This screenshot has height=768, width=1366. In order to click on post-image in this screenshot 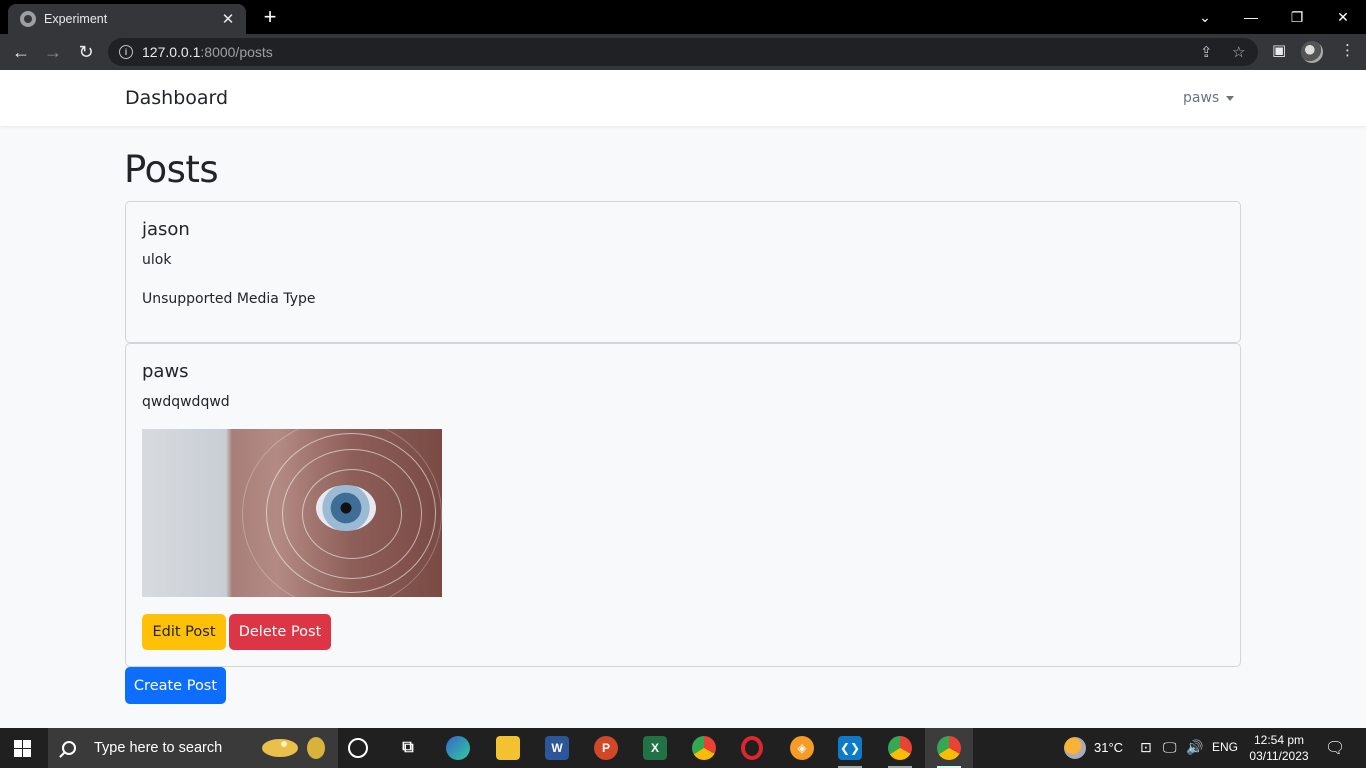, I will do `click(292, 513)`.